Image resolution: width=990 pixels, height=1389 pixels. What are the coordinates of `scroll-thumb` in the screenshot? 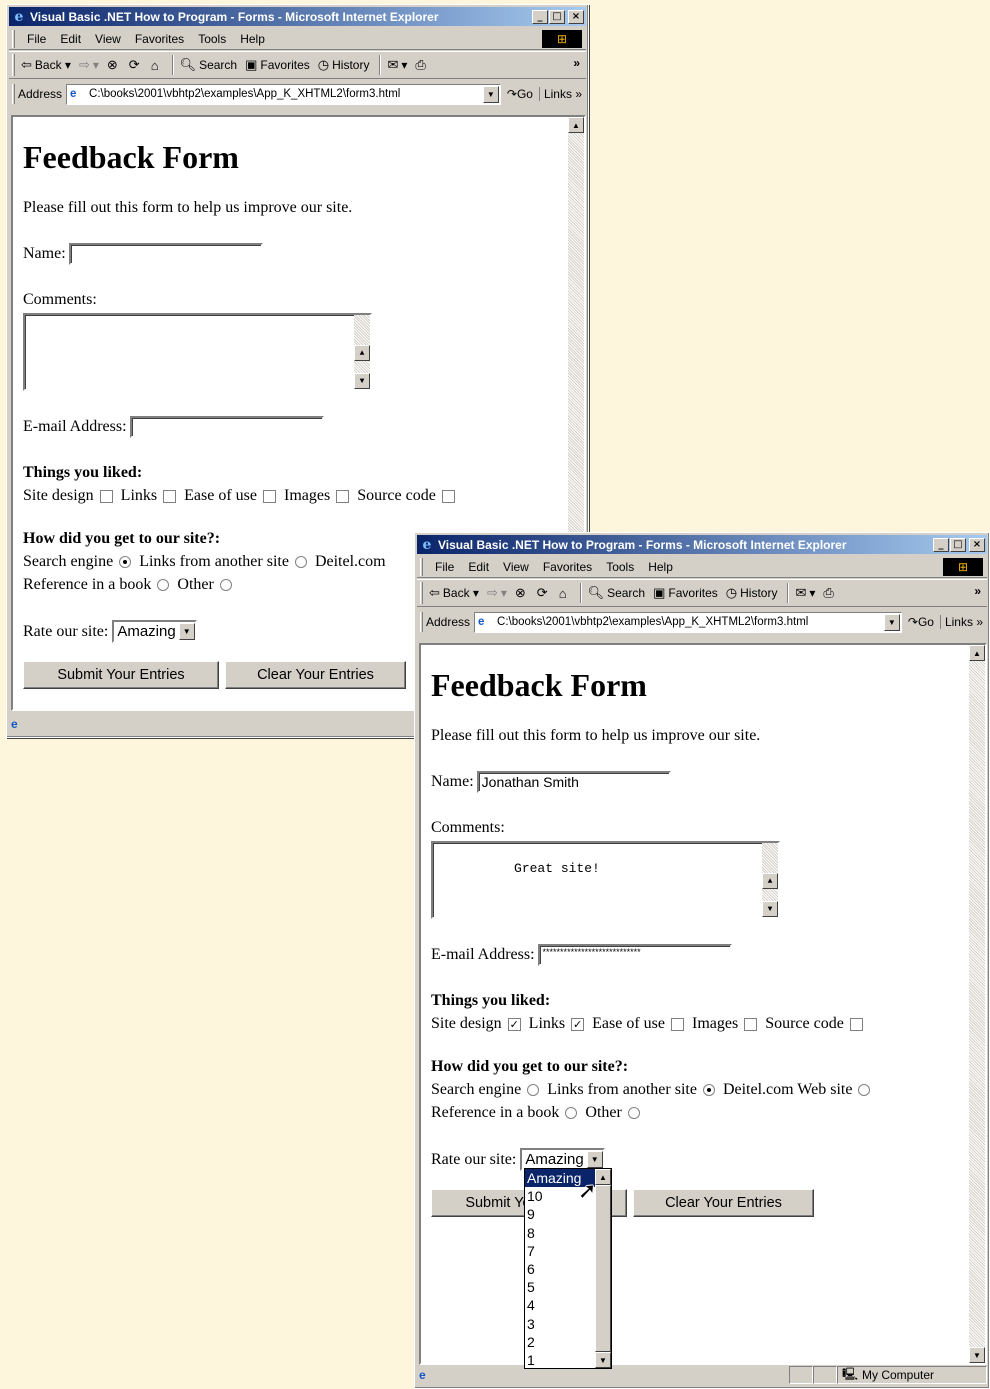 It's located at (603, 1268).